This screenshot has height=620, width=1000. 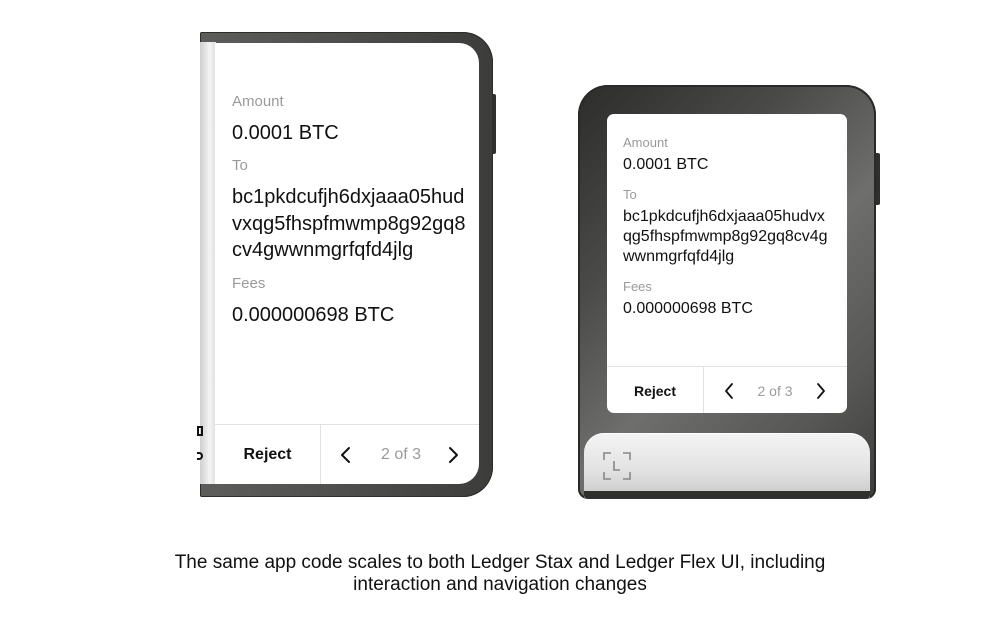 I want to click on flex-side-button, so click(x=878, y=179).